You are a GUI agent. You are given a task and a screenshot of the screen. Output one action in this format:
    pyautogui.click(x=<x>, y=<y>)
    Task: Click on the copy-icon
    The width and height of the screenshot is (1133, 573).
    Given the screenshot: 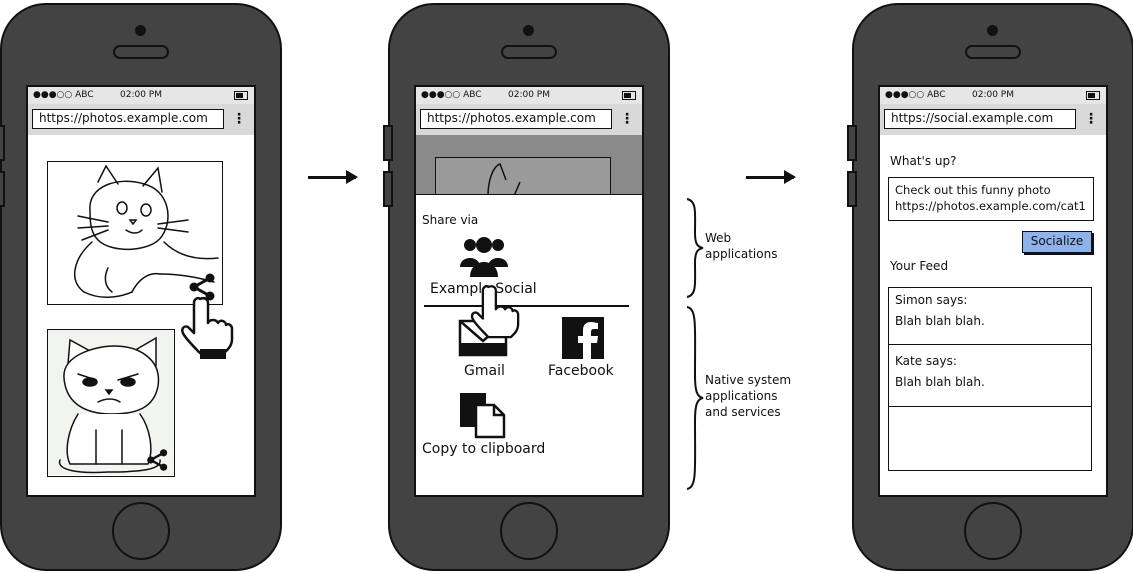 What is the action you would take?
    pyautogui.click(x=483, y=416)
    